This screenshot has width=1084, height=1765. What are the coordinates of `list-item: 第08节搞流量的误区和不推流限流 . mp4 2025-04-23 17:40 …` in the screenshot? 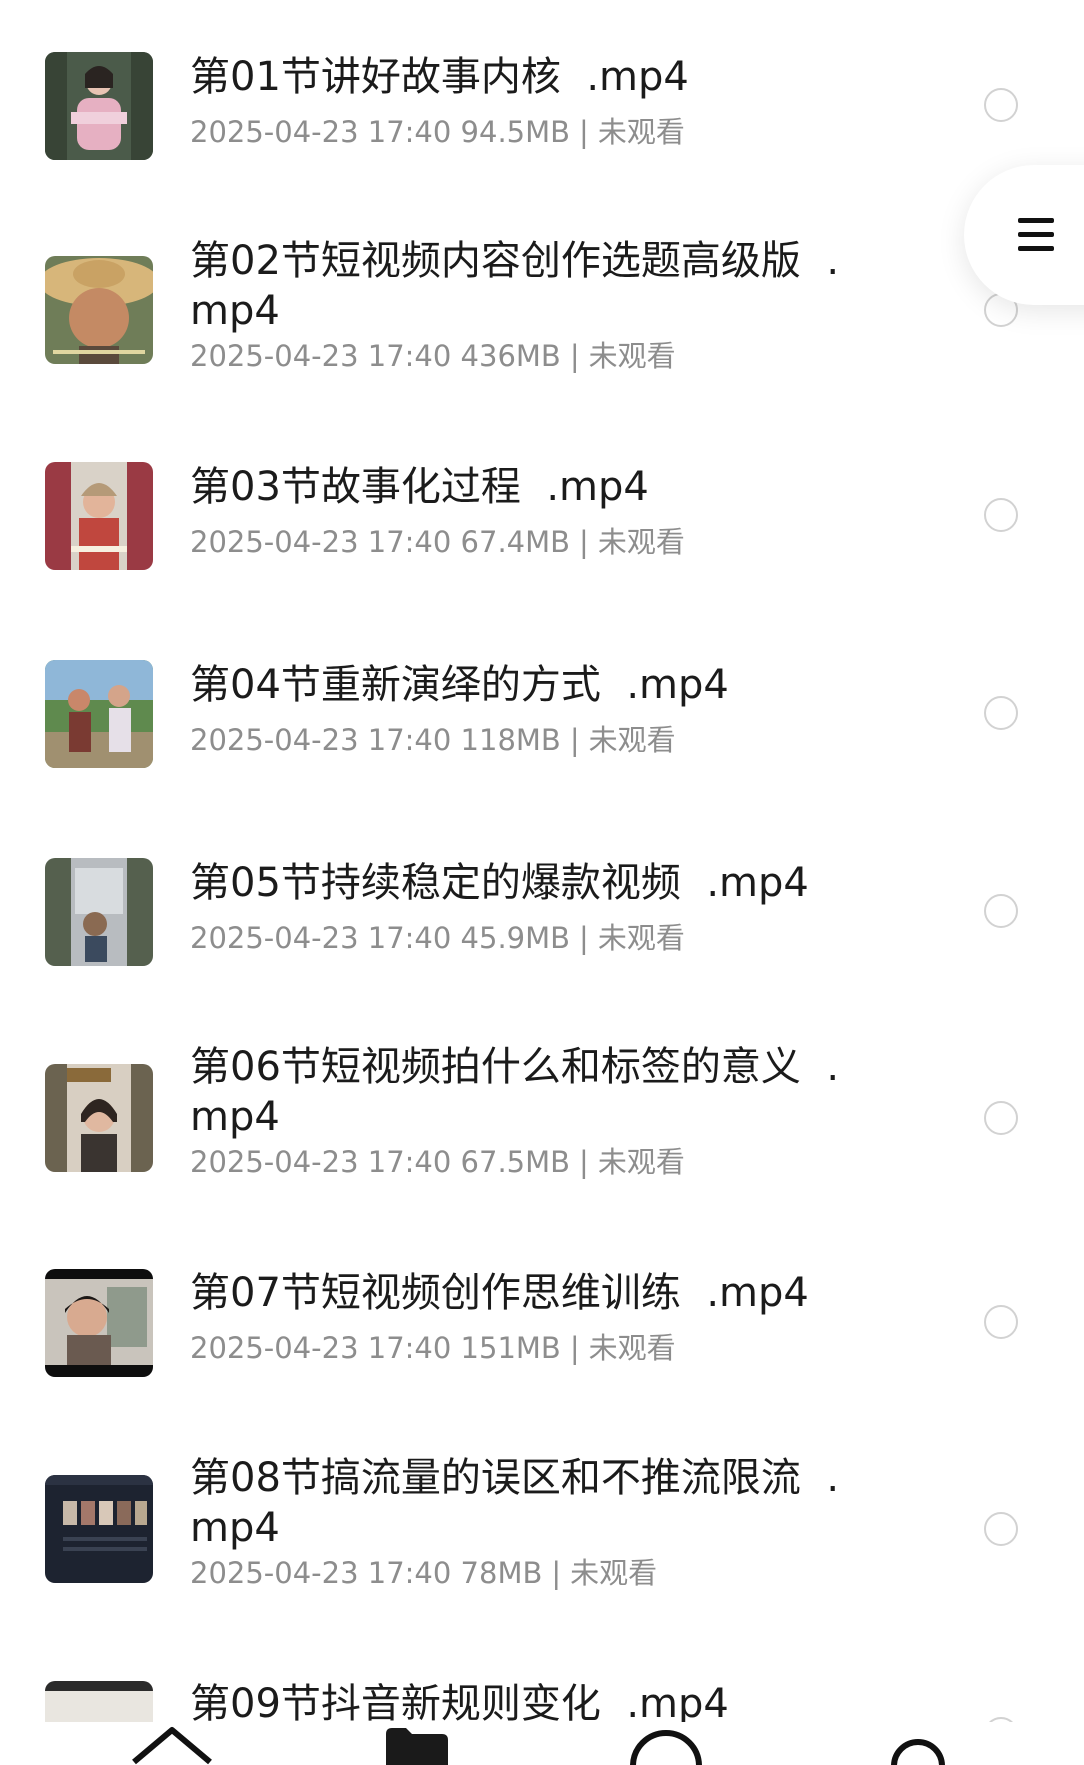 It's located at (542, 1523).